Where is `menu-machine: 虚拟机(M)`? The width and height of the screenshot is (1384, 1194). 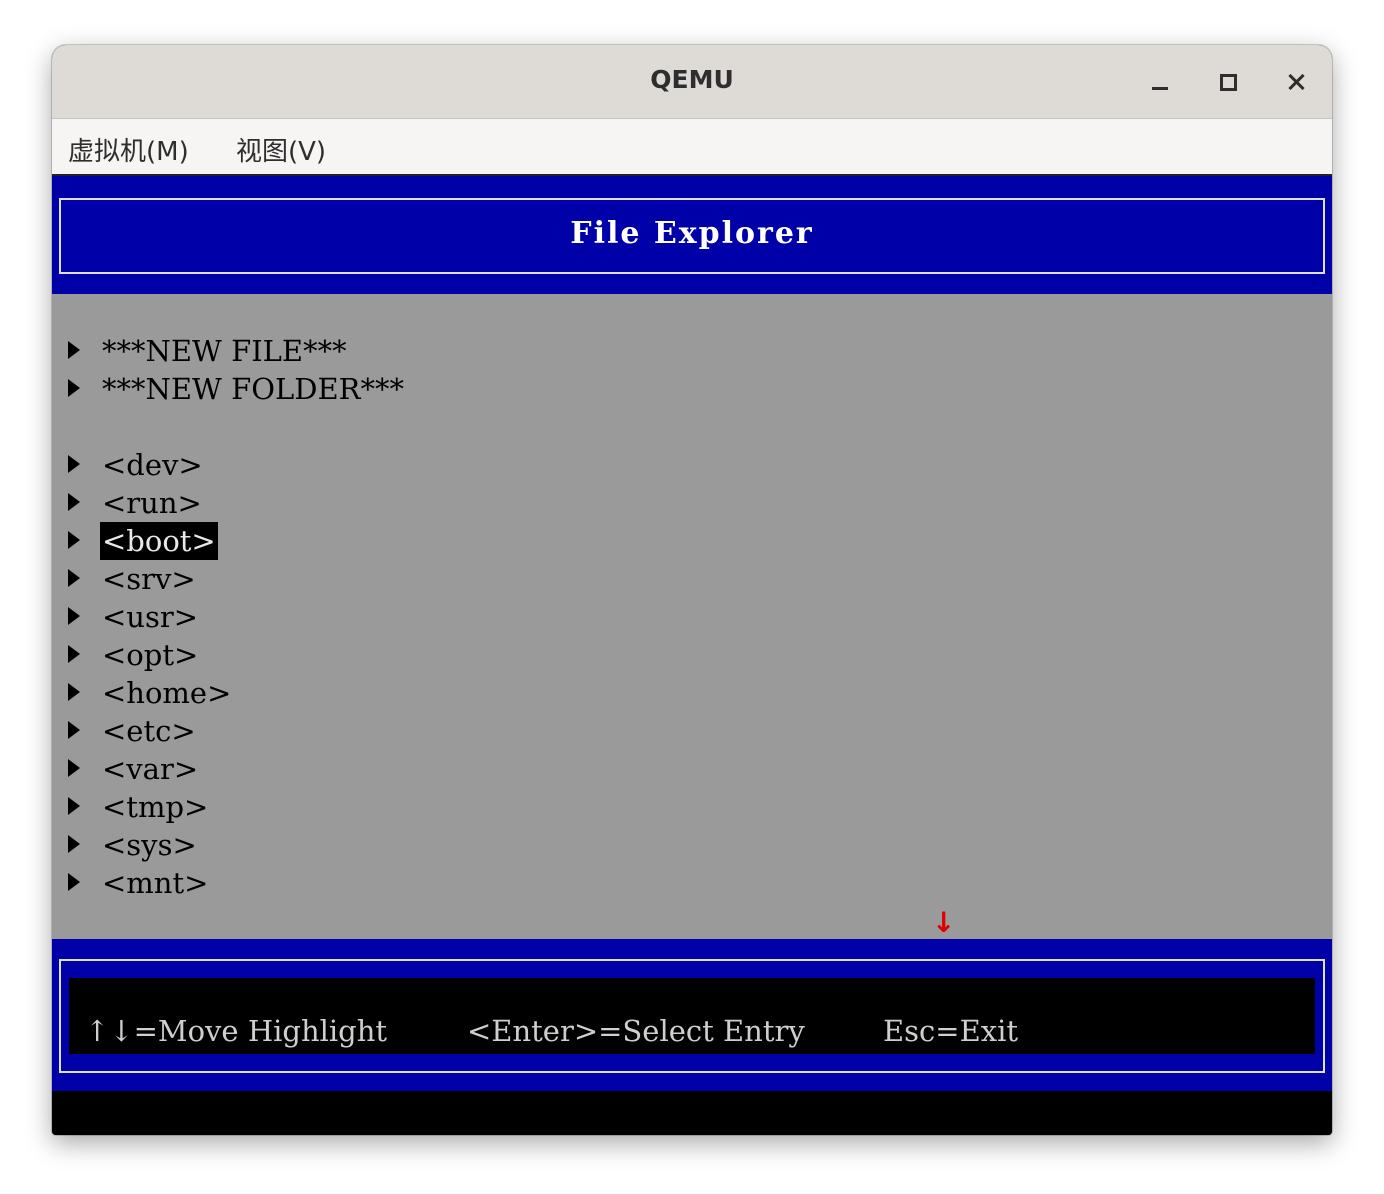
menu-machine: 虚拟机(M) is located at coordinates (128, 149).